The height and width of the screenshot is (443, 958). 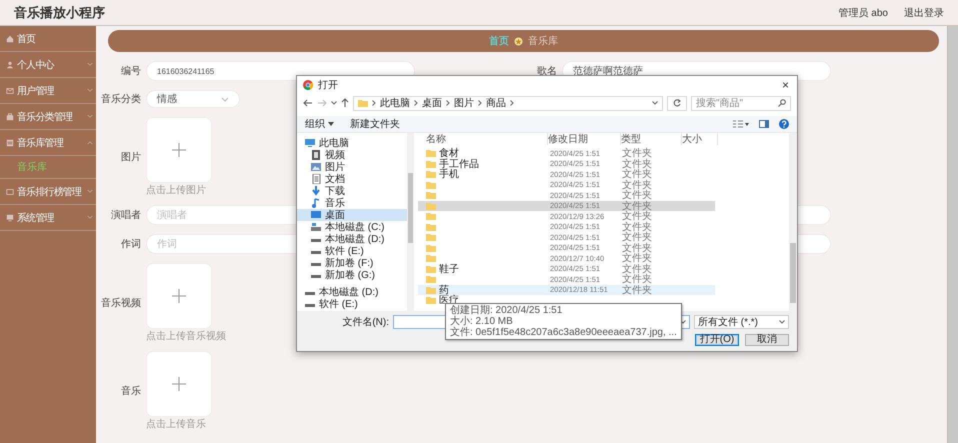 What do you see at coordinates (924, 13) in the screenshot?
I see `logout-link: 退出登录` at bounding box center [924, 13].